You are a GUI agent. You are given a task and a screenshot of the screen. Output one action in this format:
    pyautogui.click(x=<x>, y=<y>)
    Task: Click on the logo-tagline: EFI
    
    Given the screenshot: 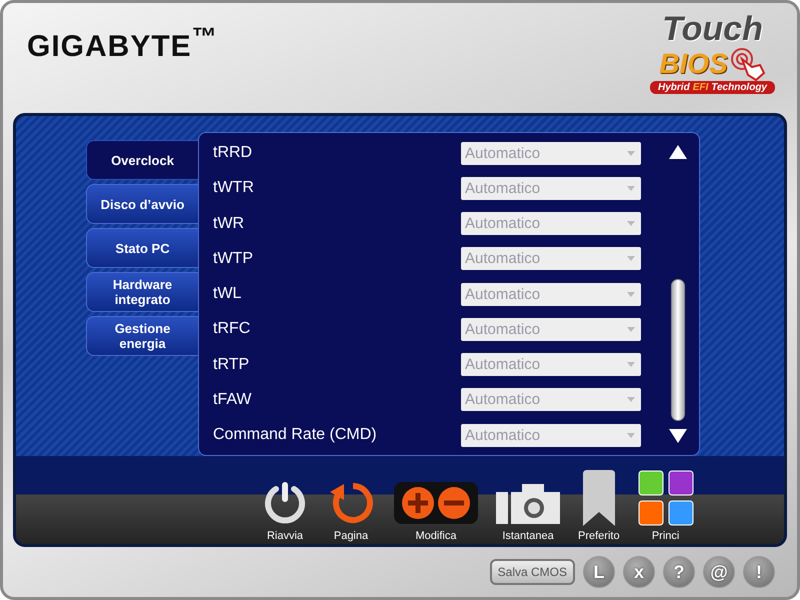 What is the action you would take?
    pyautogui.click(x=700, y=87)
    